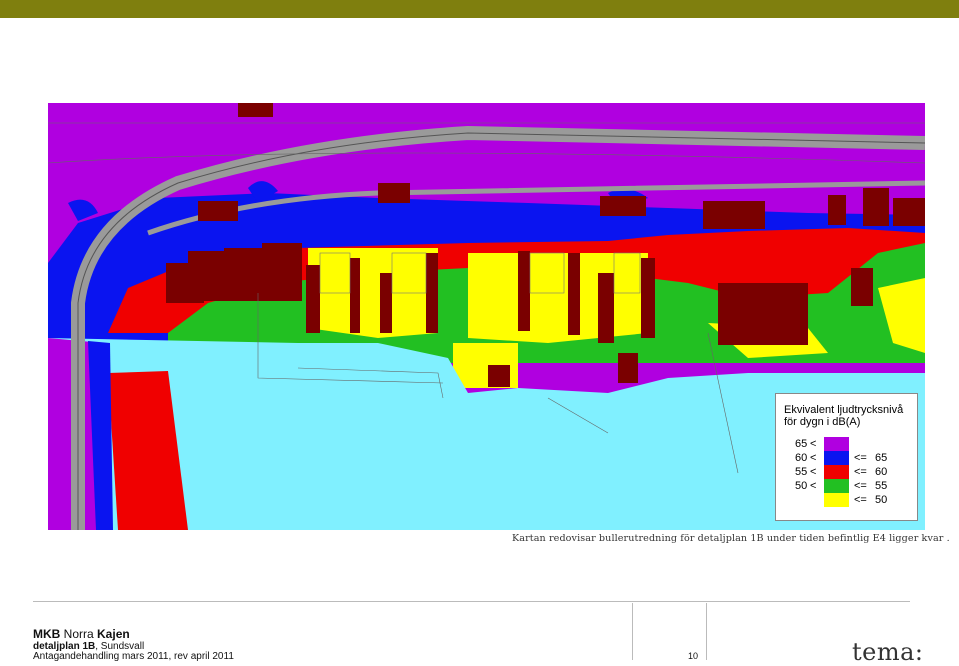 The height and width of the screenshot is (666, 959). I want to click on legend-row: 65 <, so click(846, 444).